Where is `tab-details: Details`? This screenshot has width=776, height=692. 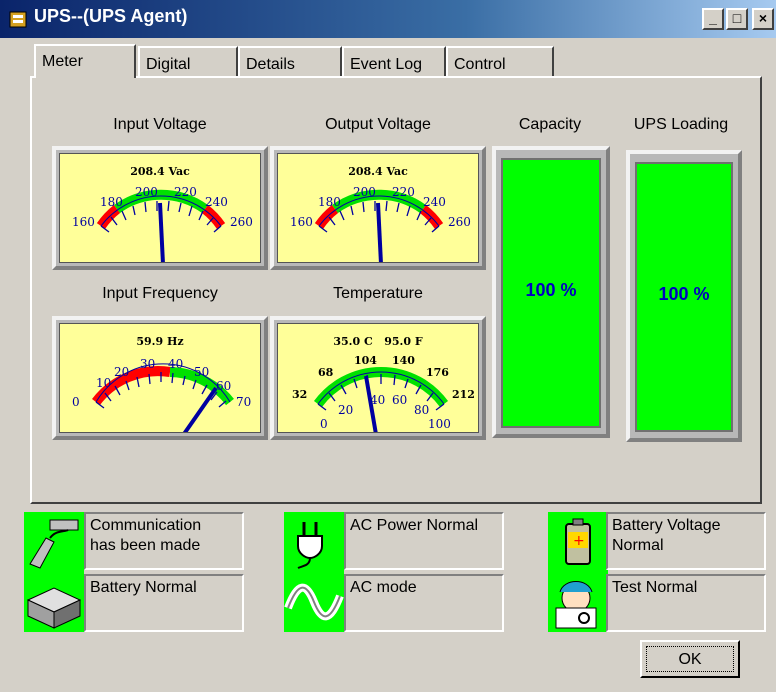 tab-details: Details is located at coordinates (290, 61).